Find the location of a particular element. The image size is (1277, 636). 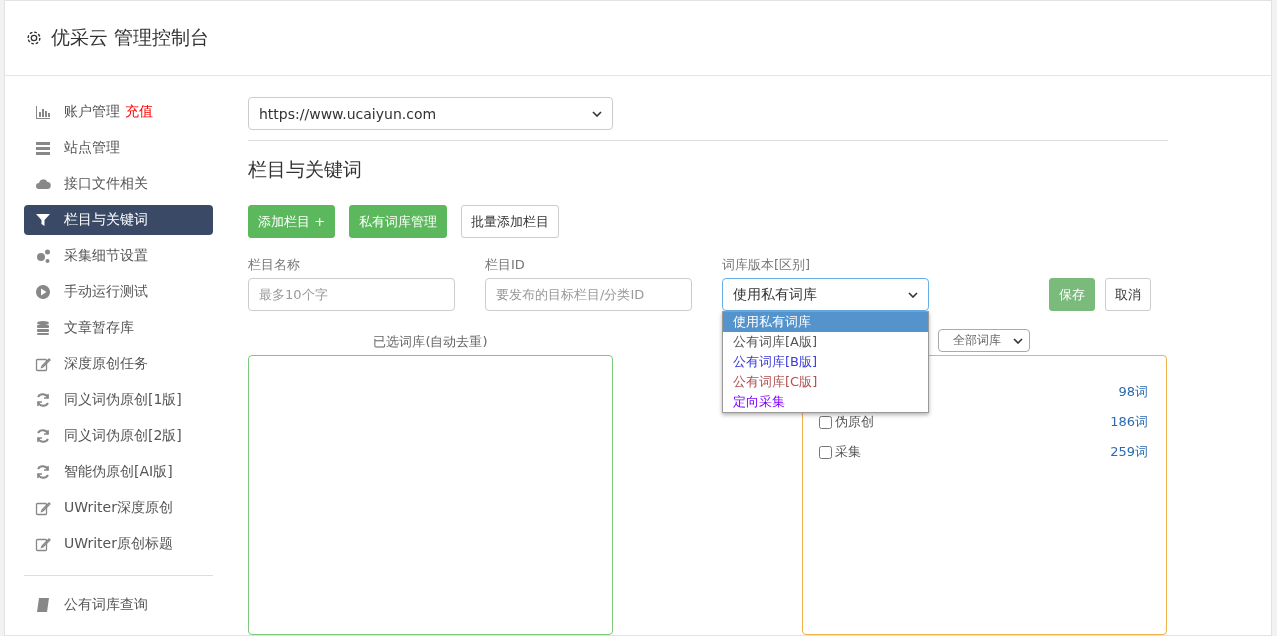

sidebar-item: 站点管理 is located at coordinates (118, 148).